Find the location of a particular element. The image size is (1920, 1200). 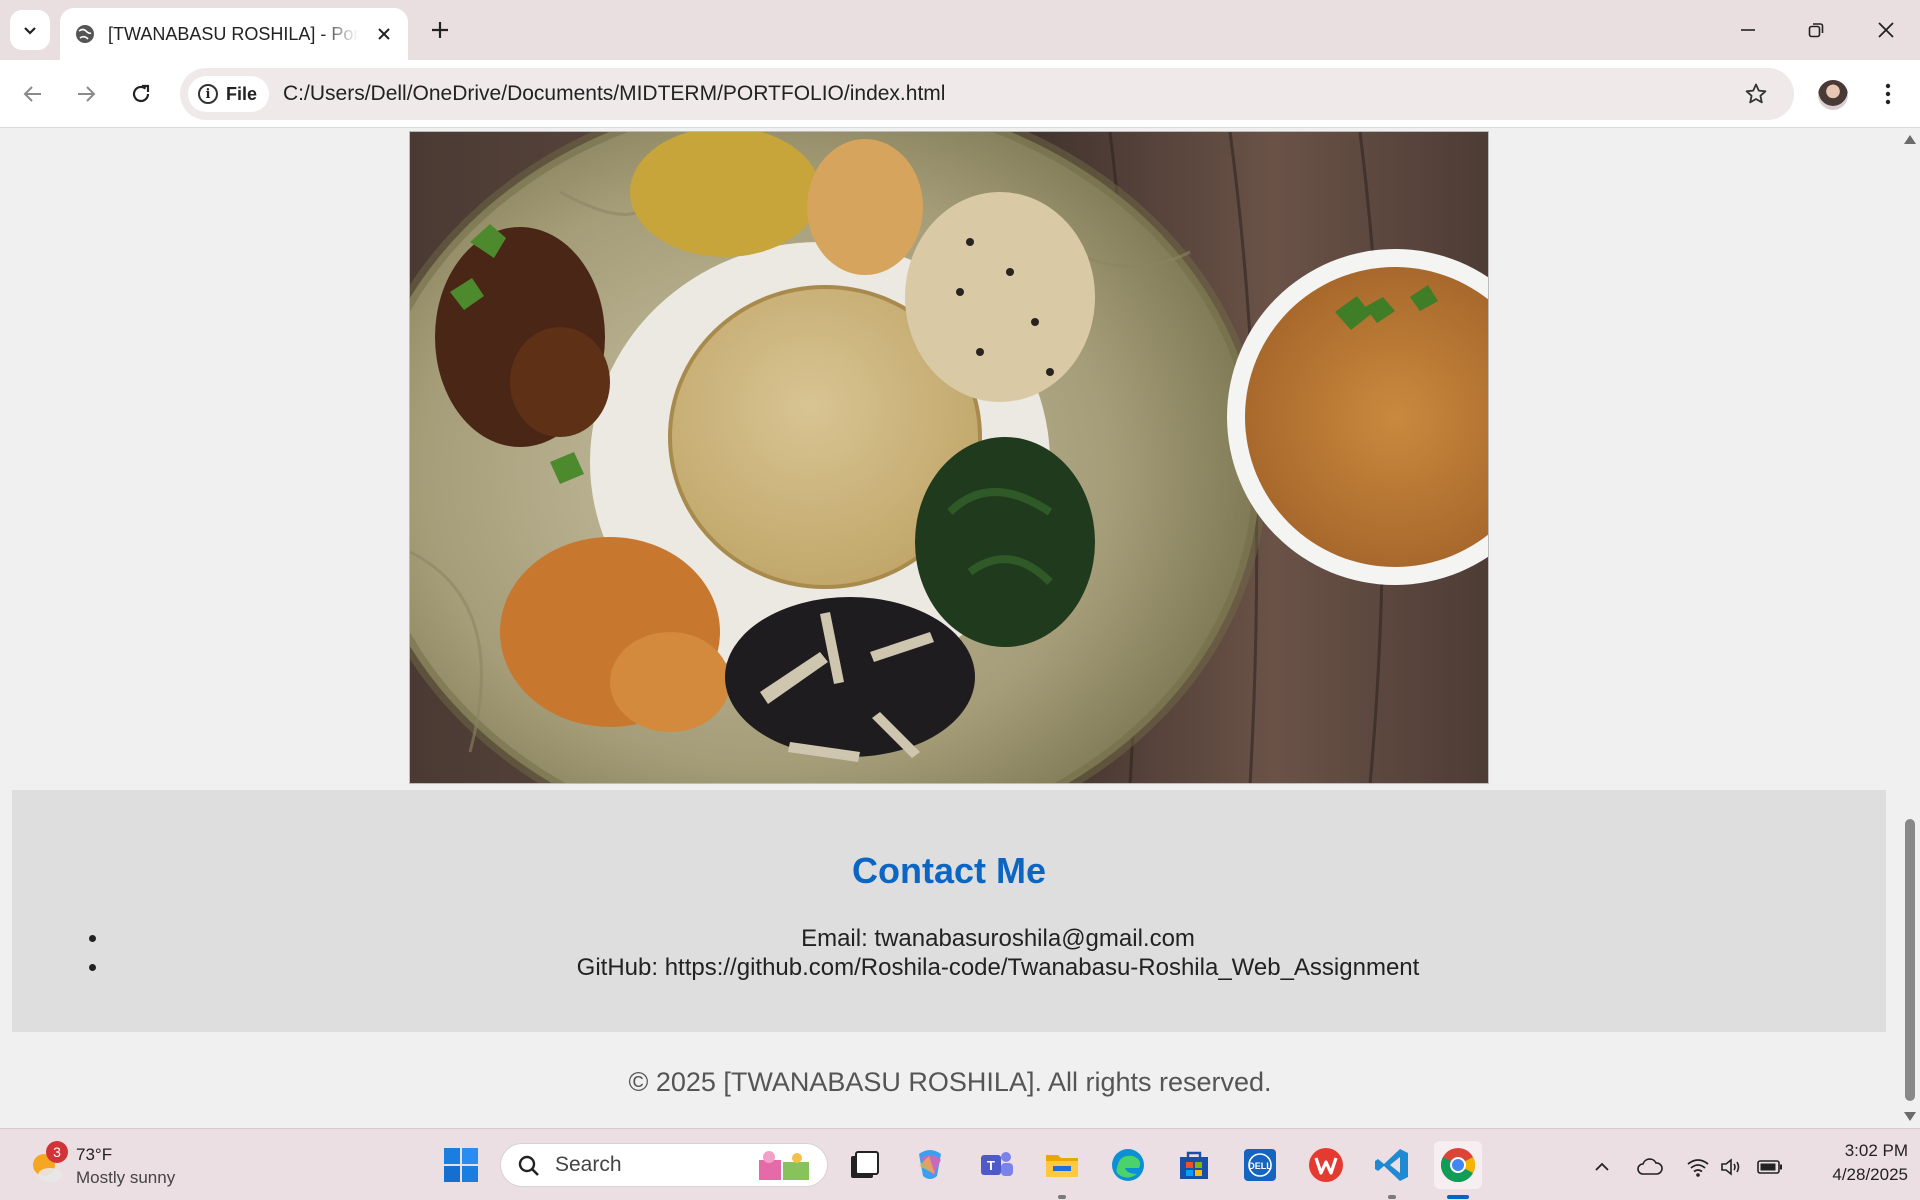

search-label: Search is located at coordinates (588, 1164).